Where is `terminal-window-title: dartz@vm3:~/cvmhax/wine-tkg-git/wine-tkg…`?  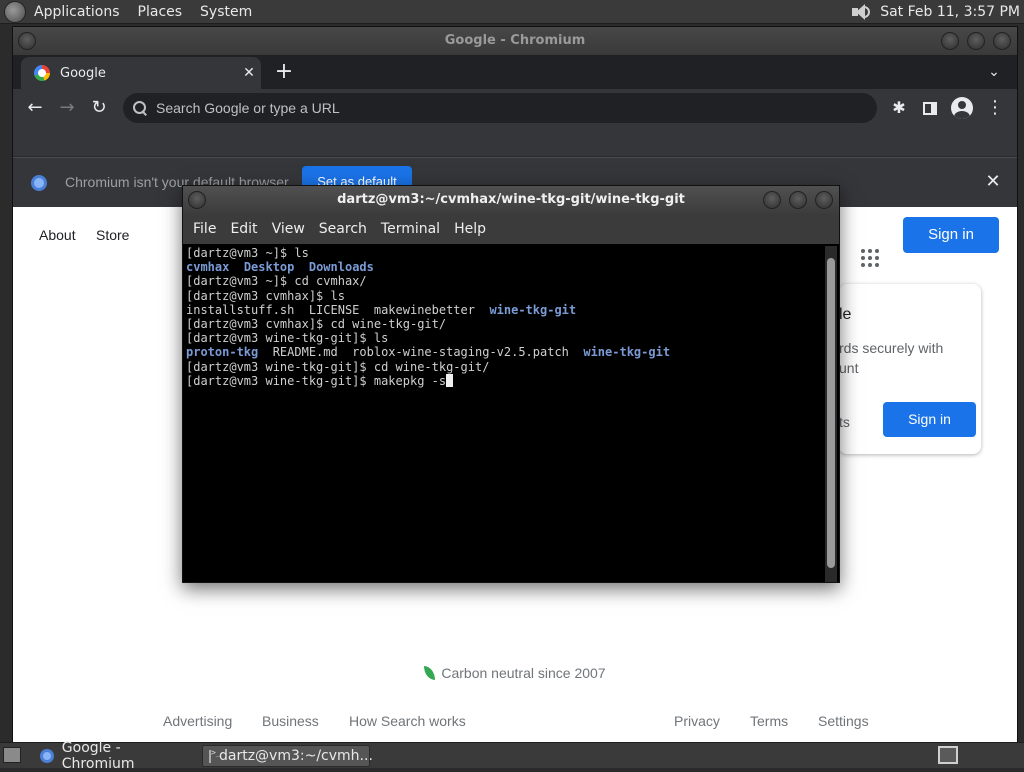 terminal-window-title: dartz@vm3:~/cvmhax/wine-tkg-git/wine-tkg… is located at coordinates (511, 199).